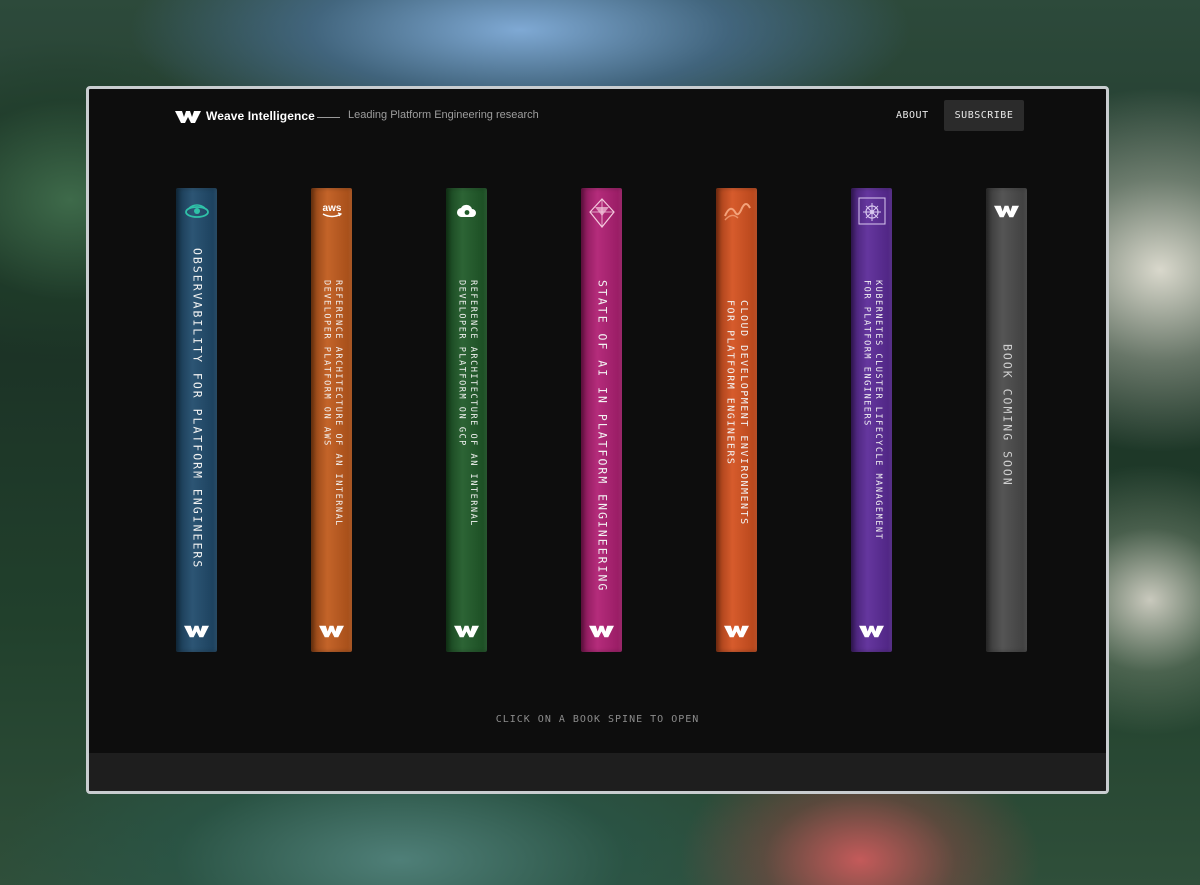  Describe the element at coordinates (871, 211) in the screenshot. I see `helm-wheel-icon` at that location.